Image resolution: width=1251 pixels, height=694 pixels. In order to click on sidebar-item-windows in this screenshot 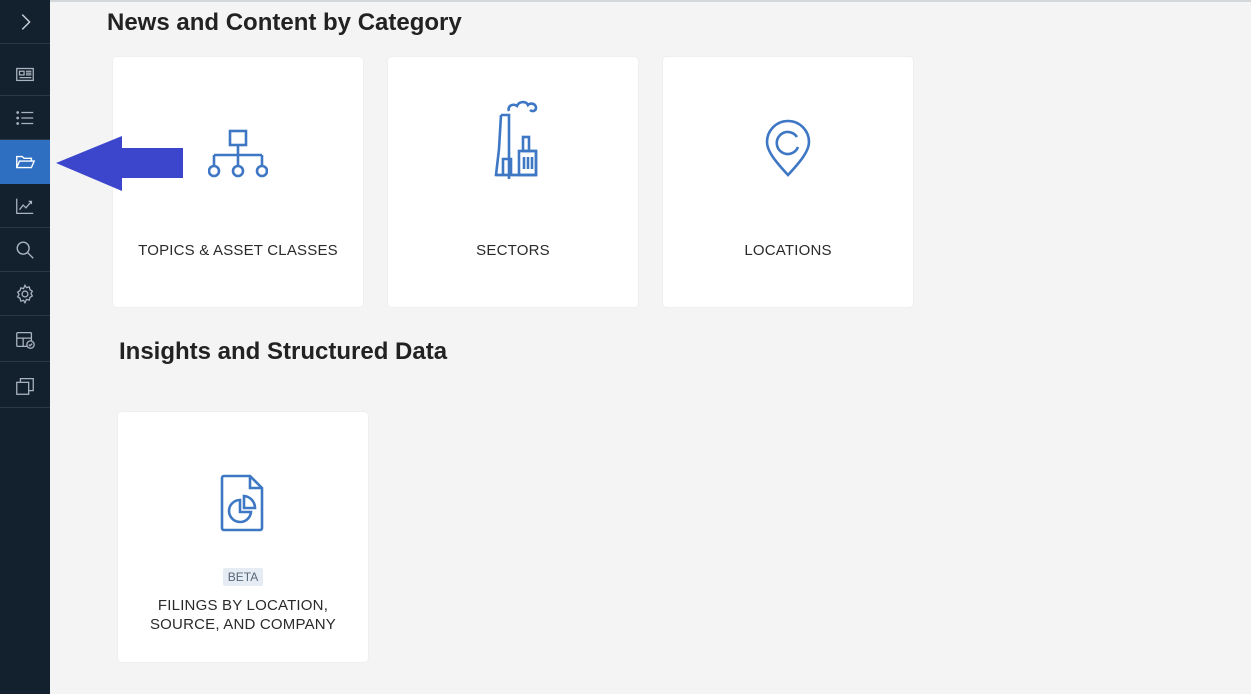, I will do `click(25, 386)`.